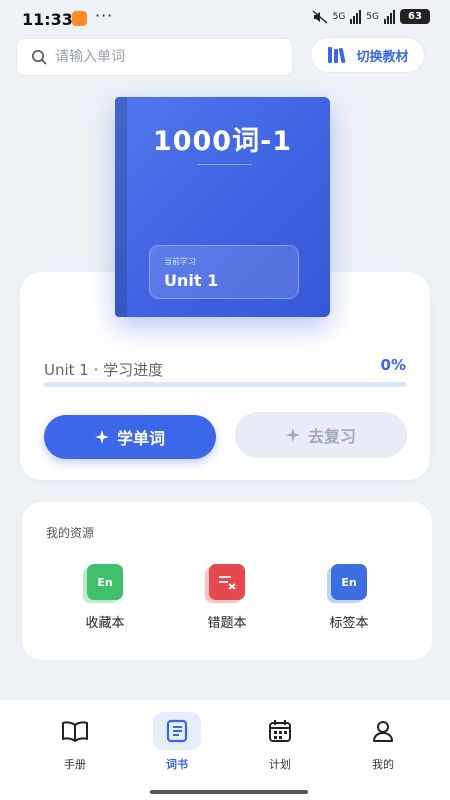 Image resolution: width=450 pixels, height=800 pixels. I want to click on list-x-icon, so click(227, 583).